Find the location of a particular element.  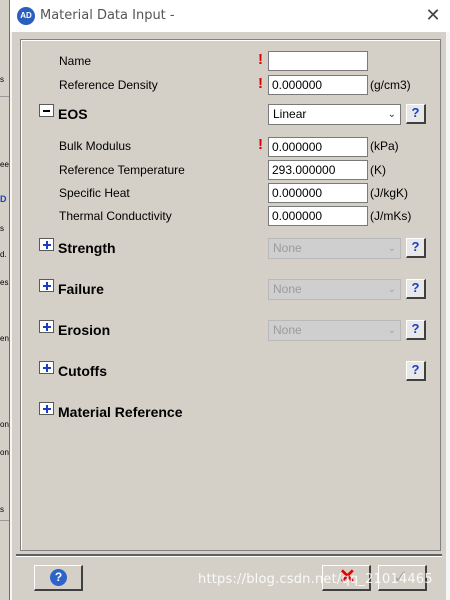

help-button: ? is located at coordinates (58, 578).